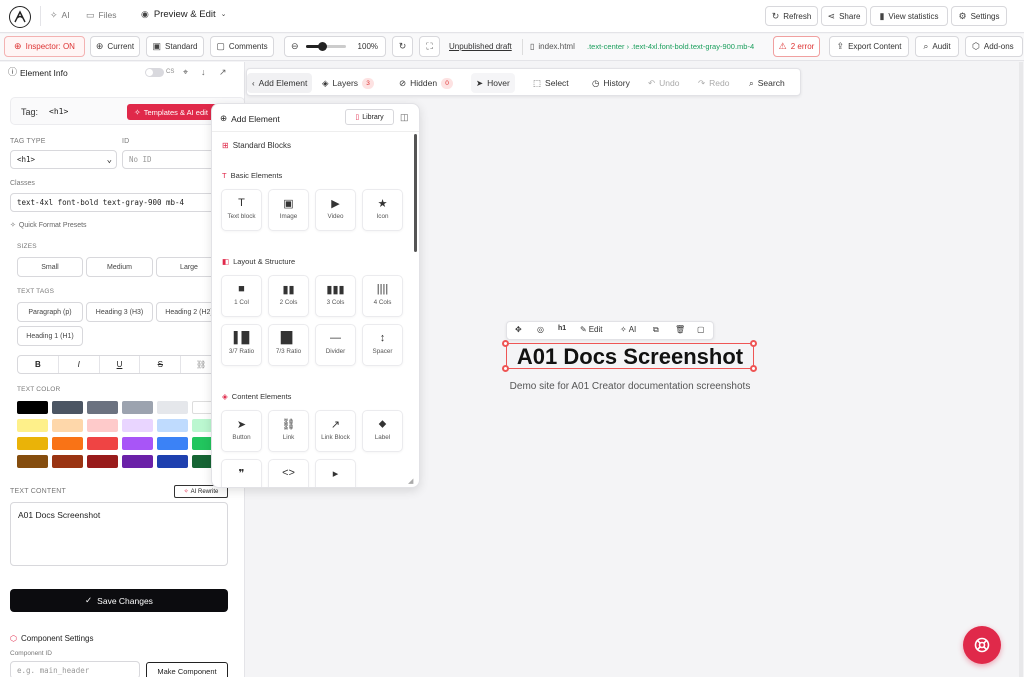 This screenshot has width=1024, height=677. I want to click on page-heading: A01 Docs Screenshot, so click(630, 357).